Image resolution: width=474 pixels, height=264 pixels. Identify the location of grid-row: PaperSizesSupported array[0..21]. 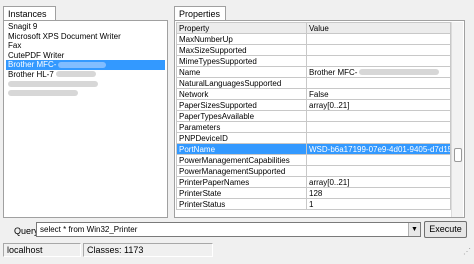
(313, 105).